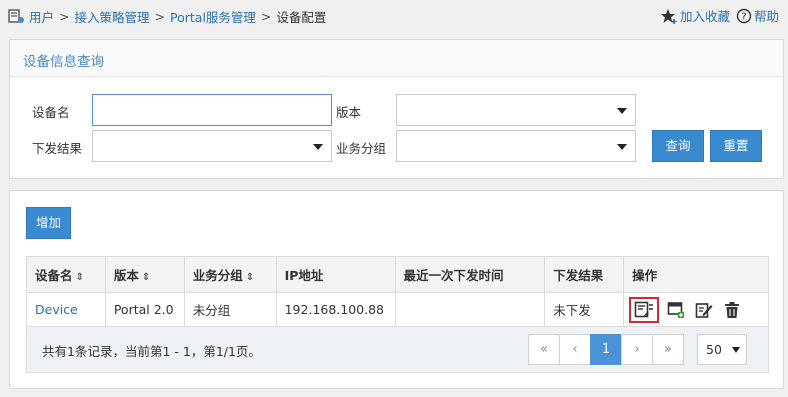  Describe the element at coordinates (167, 16) in the screenshot. I see `breadcrumb: 用户 > 接入策略管理 > Portal服务管理 > 设备配置` at that location.